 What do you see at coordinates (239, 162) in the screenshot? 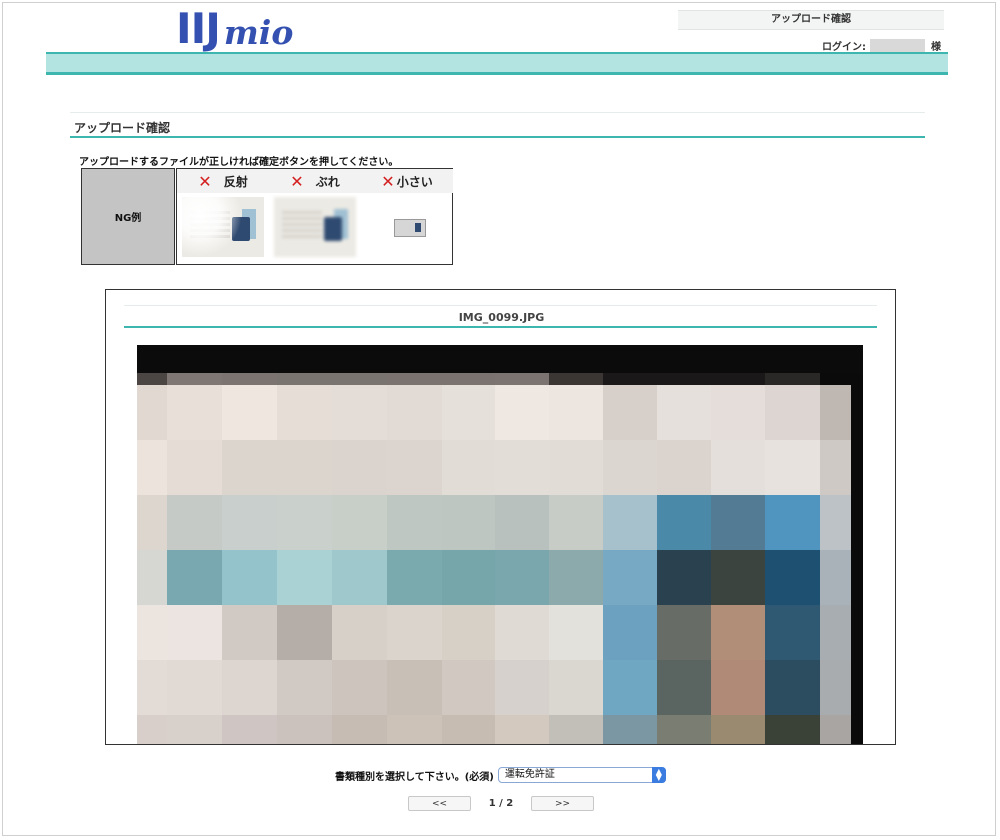
I see `upload-instruction: アップロードするファイルが正しければ確定ボタンを押してください。` at bounding box center [239, 162].